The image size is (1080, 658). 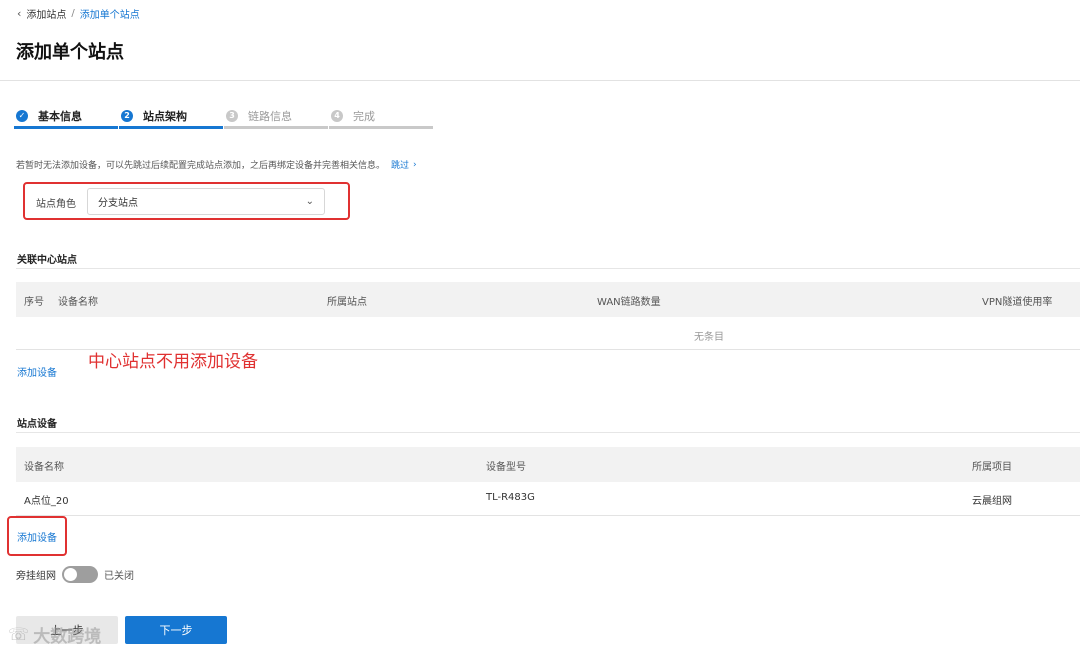 I want to click on watermark: ☏ 大数跨境, so click(x=55, y=635).